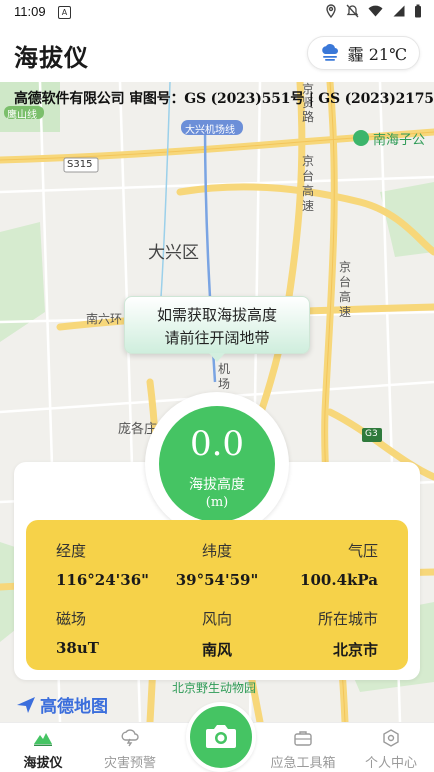 The image size is (434, 772). I want to click on weather-condition: 霾, so click(355, 54).